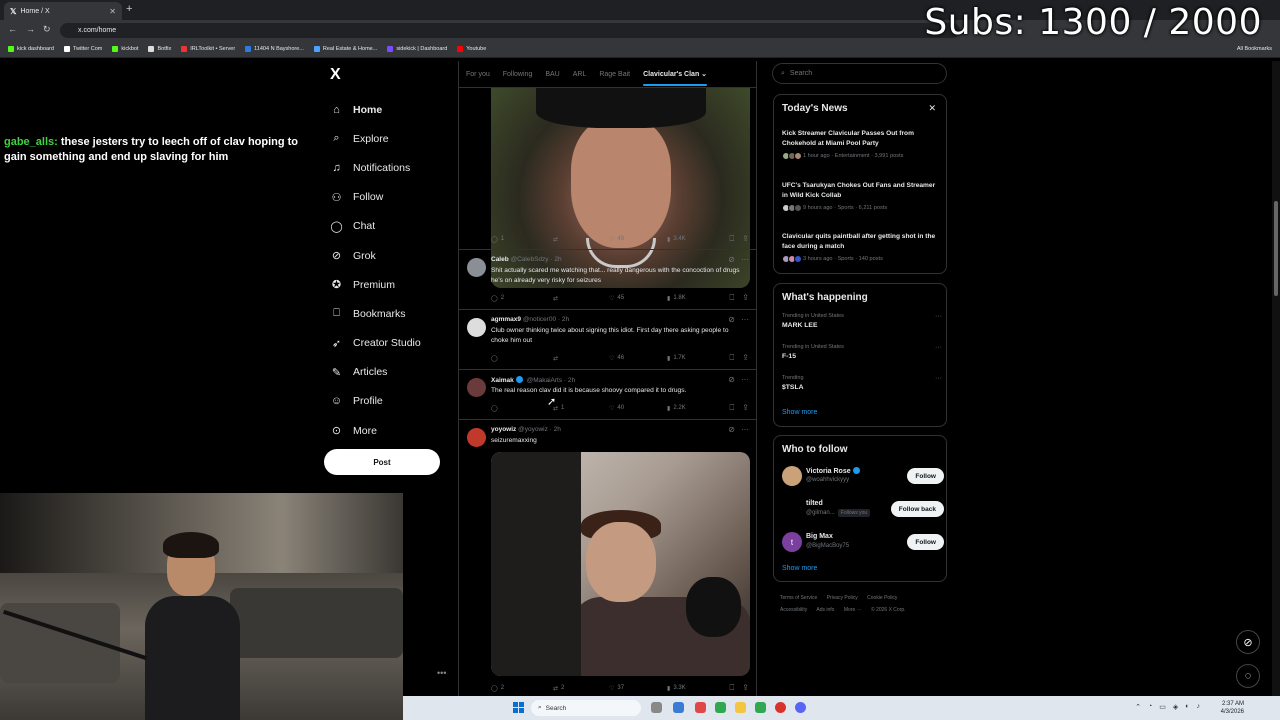 The image size is (1280, 720). Describe the element at coordinates (382, 462) in the screenshot. I see `post-button: Post` at that location.